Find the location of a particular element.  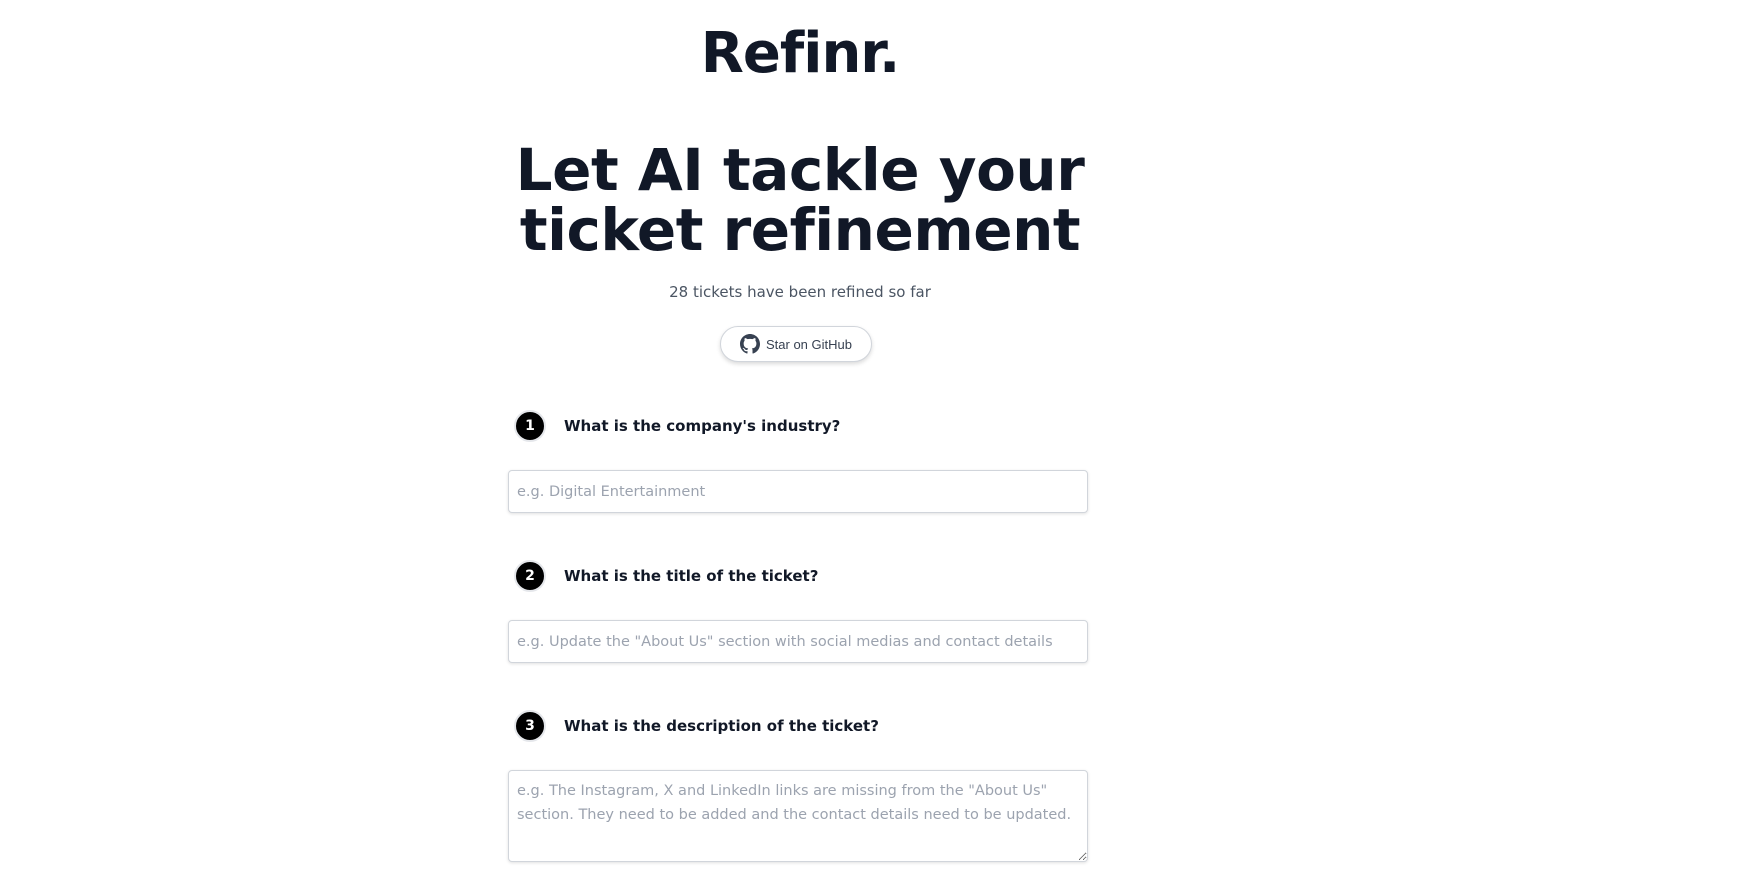

step-ticket-title: 2 What is the title of the ticket? is located at coordinates (666, 576).